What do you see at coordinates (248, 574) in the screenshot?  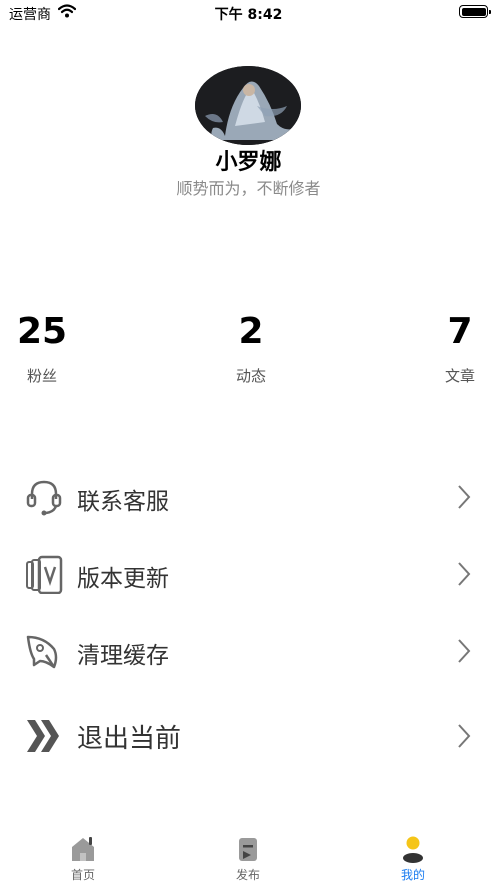 I see `menu-item-version-update: 版本更新` at bounding box center [248, 574].